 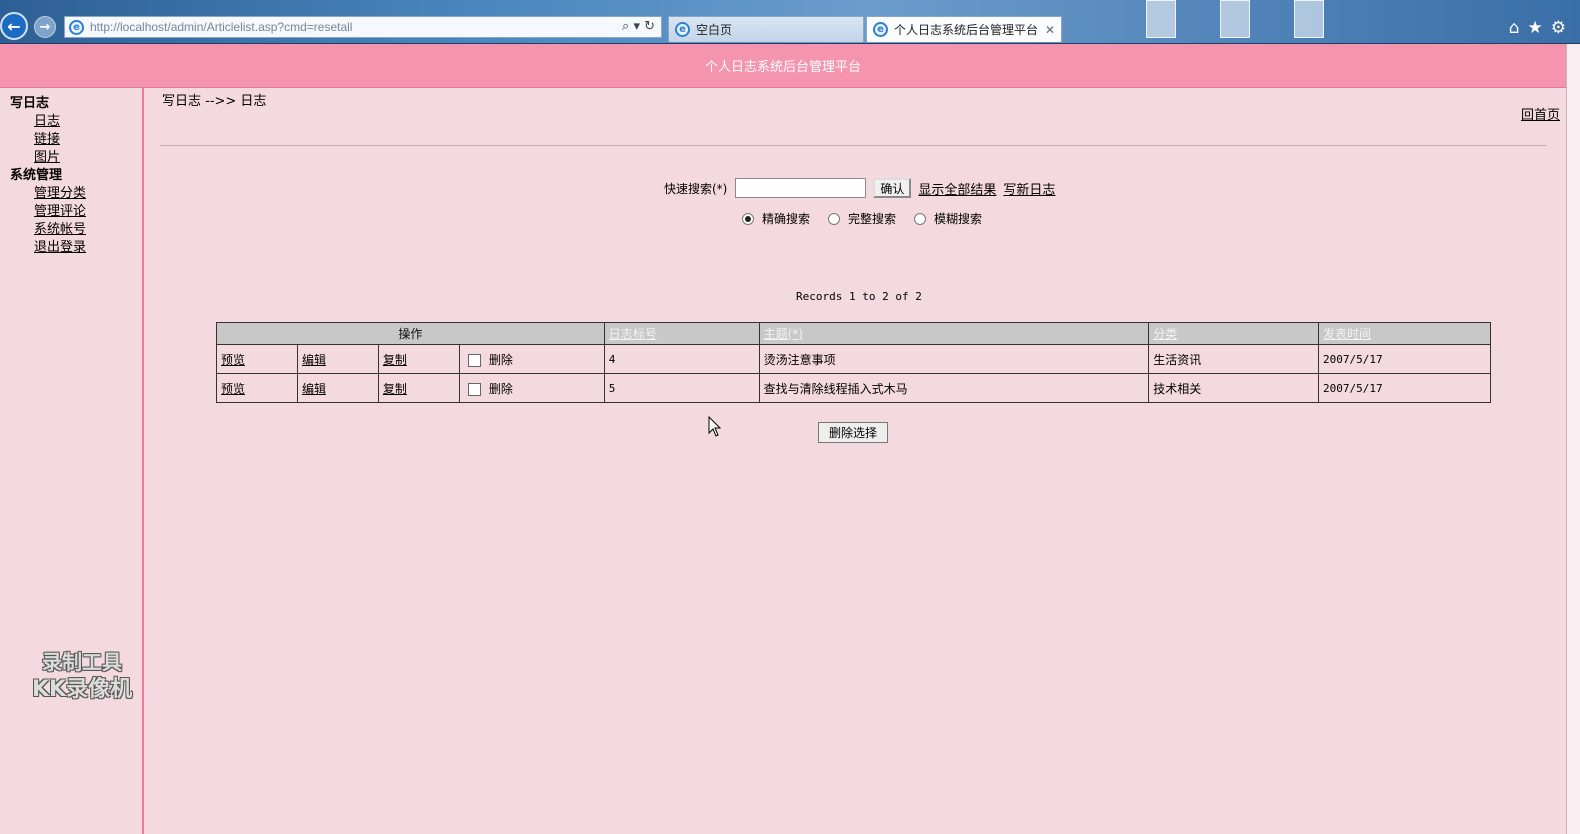 I want to click on page-title: 个人日志系统后台管理平台, so click(x=782, y=67).